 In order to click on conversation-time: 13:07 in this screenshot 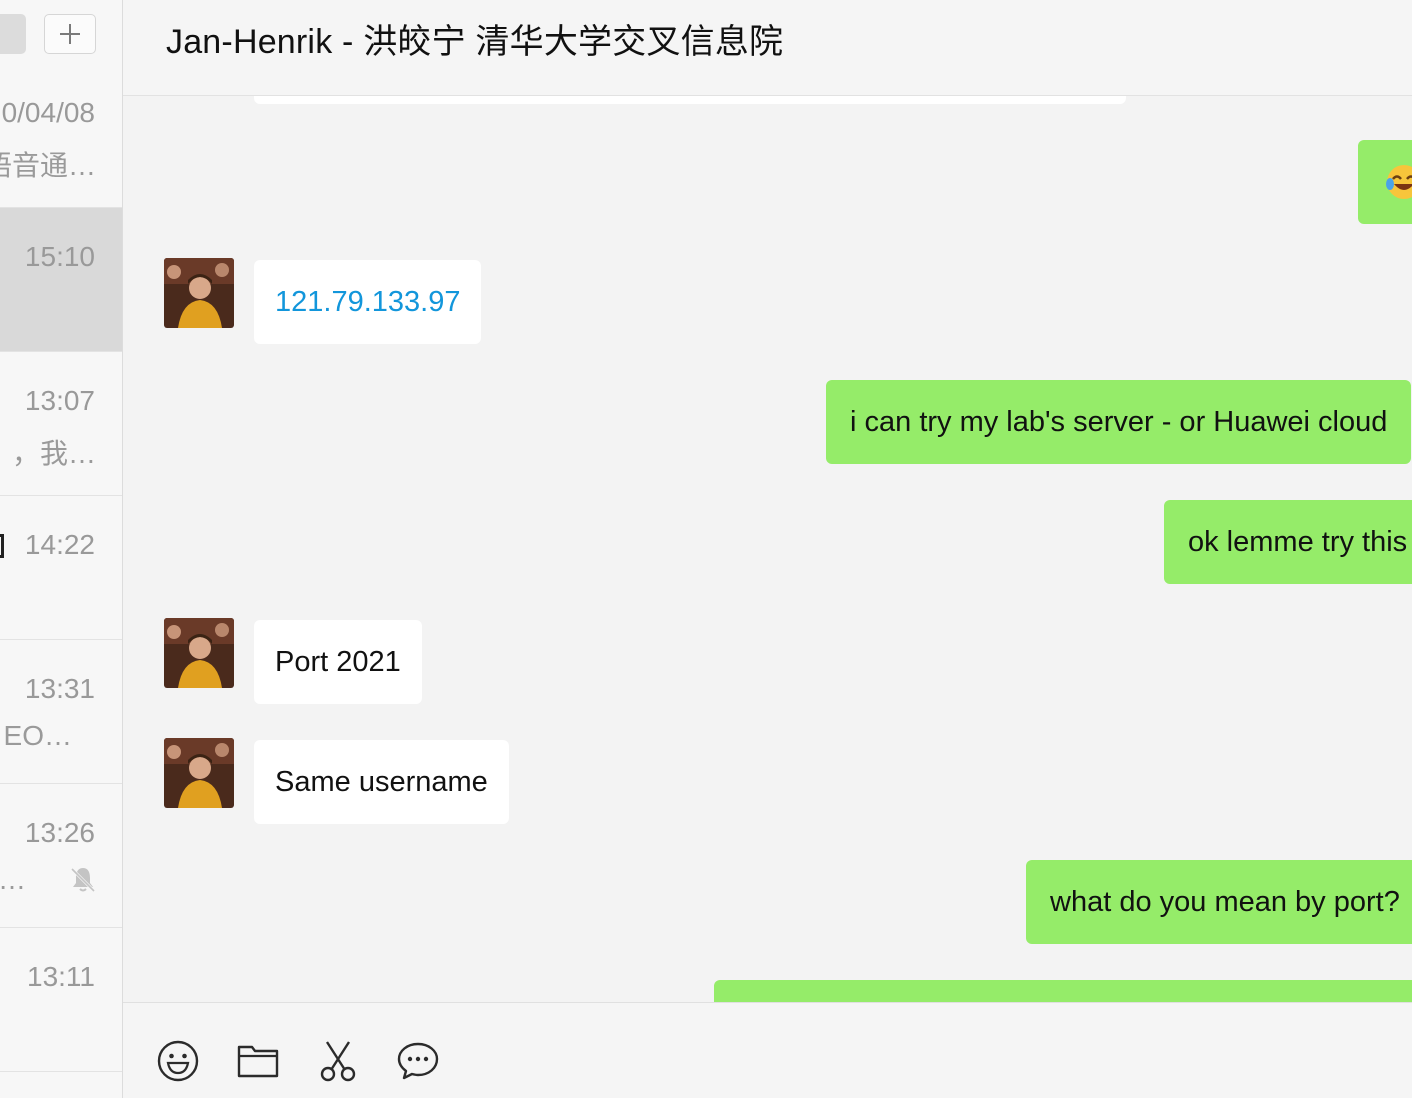, I will do `click(59, 400)`.